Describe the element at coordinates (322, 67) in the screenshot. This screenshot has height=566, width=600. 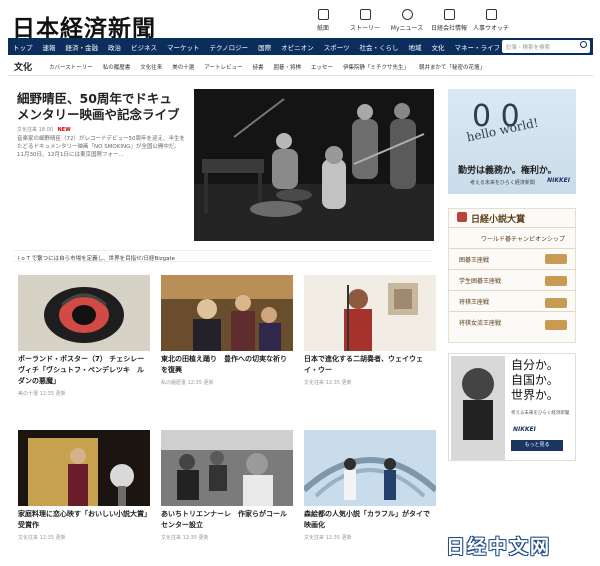
I see `subnav-item-essay: エッセー` at that location.